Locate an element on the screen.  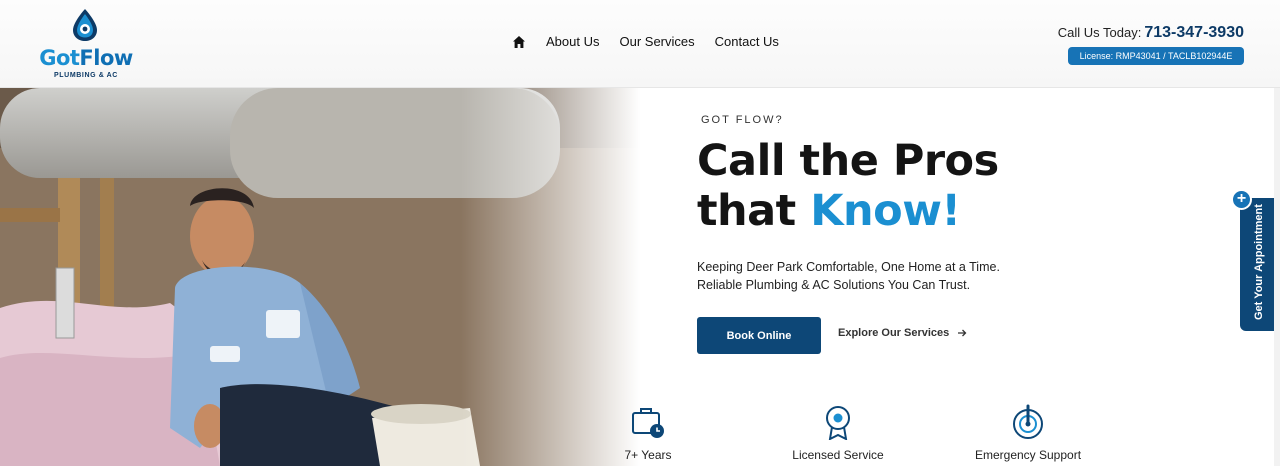
feature-years: 7+ Years is located at coordinates (648, 433).